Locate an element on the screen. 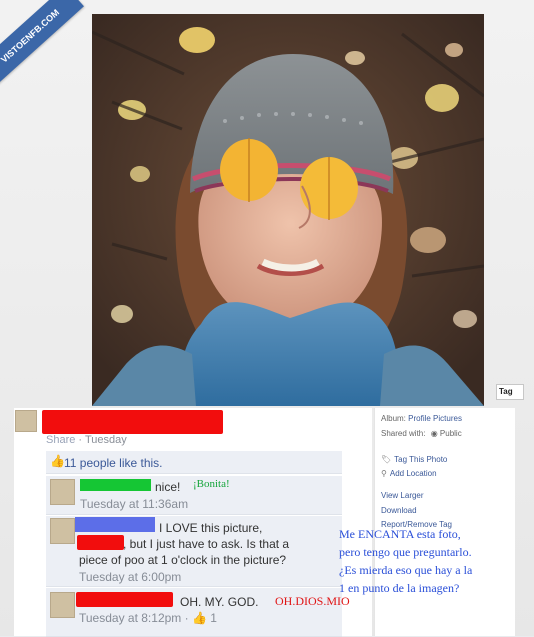 Image resolution: width=534 pixels, height=637 pixels. comment-1-time: Tuesday at 11:36am is located at coordinates (134, 504).